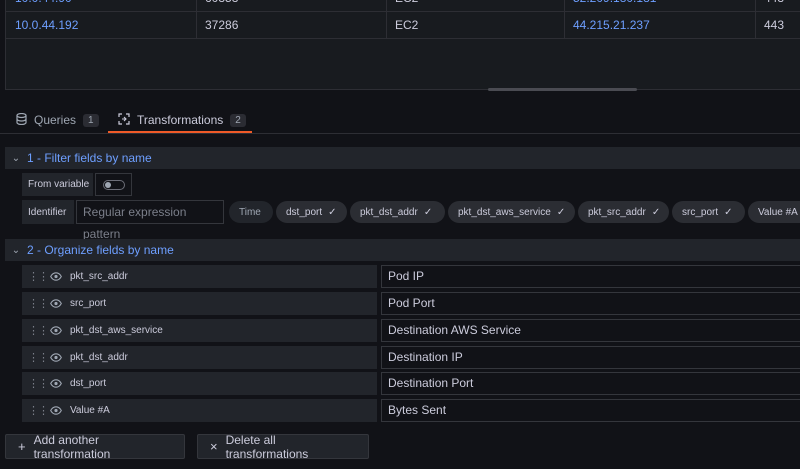 The image size is (800, 469). Describe the element at coordinates (48, 212) in the screenshot. I see `identifier-label: Identifier` at that location.